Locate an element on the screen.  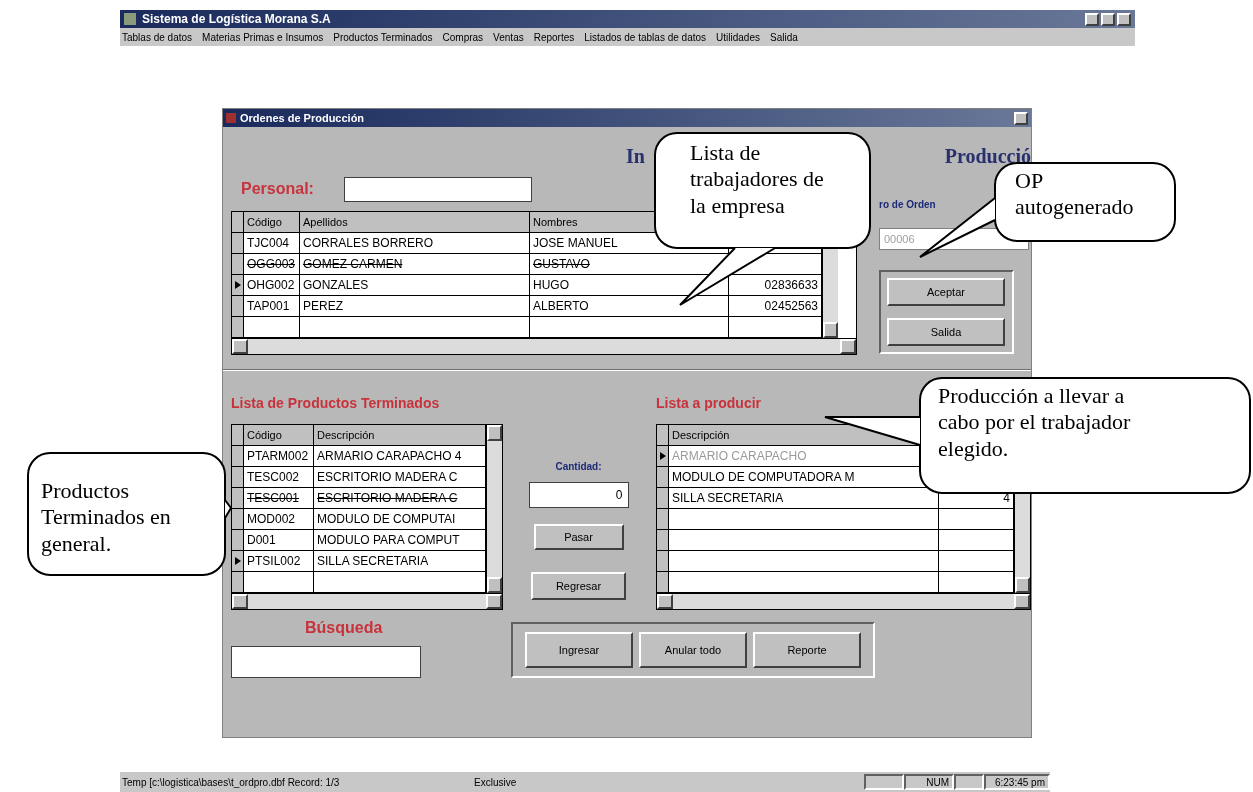
table-cell: OGG003 is located at coordinates (272, 264).